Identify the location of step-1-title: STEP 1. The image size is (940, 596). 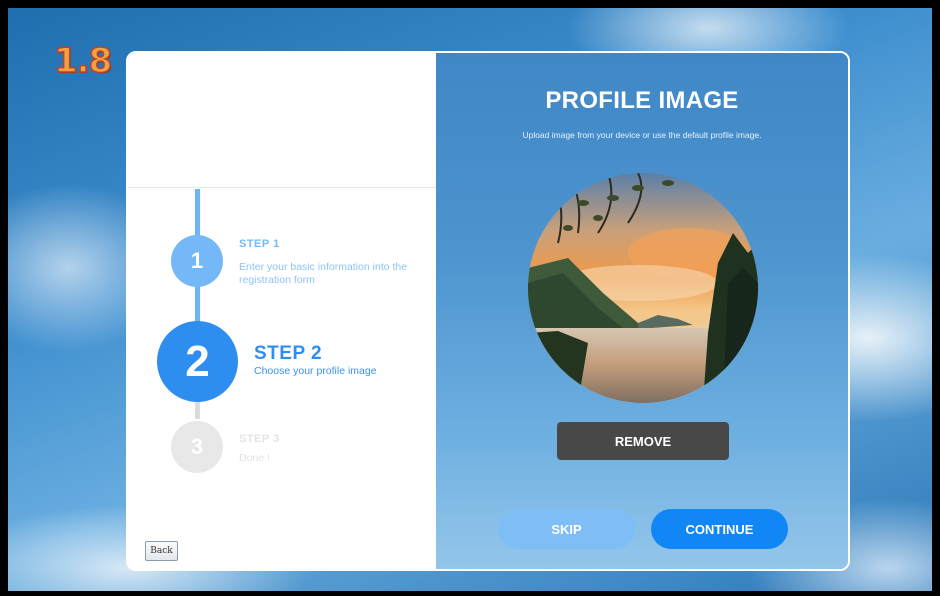
(259, 244).